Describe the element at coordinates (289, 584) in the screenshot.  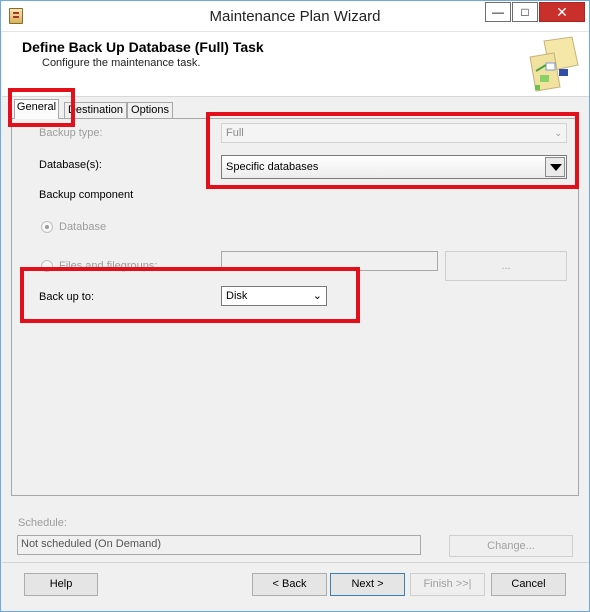
I see `back-button: < Back` at that location.